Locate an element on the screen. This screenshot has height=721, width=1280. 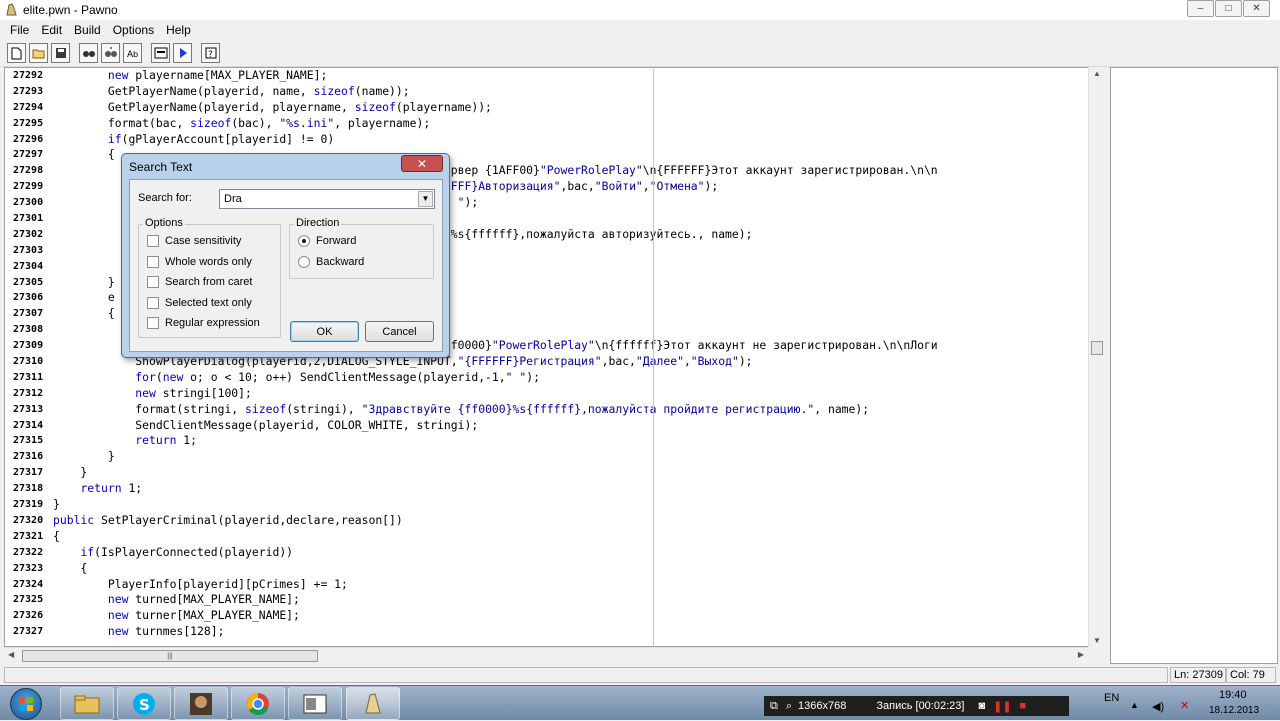
stop-icon: ■ is located at coordinates (1023, 706).